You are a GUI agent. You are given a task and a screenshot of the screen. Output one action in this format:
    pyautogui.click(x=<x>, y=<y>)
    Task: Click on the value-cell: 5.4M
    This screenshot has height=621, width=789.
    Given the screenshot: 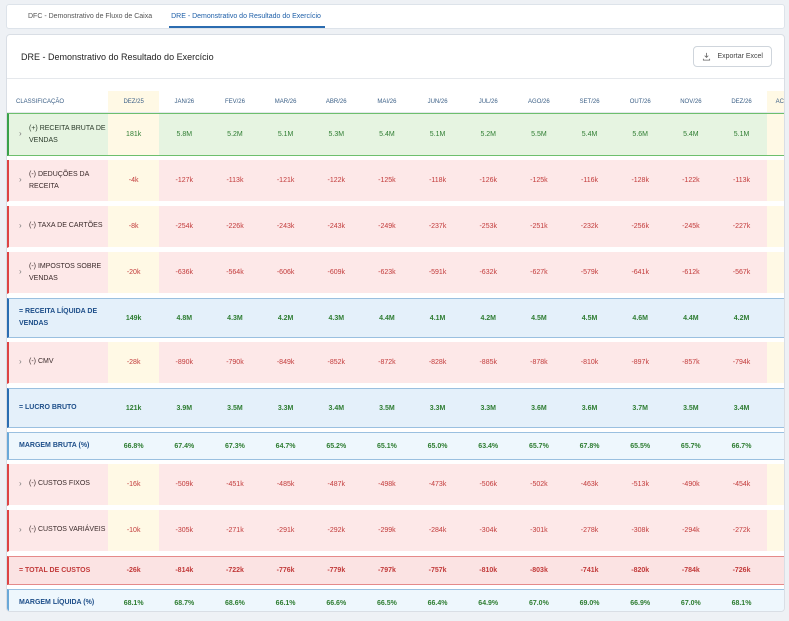 What is the action you would take?
    pyautogui.click(x=691, y=134)
    